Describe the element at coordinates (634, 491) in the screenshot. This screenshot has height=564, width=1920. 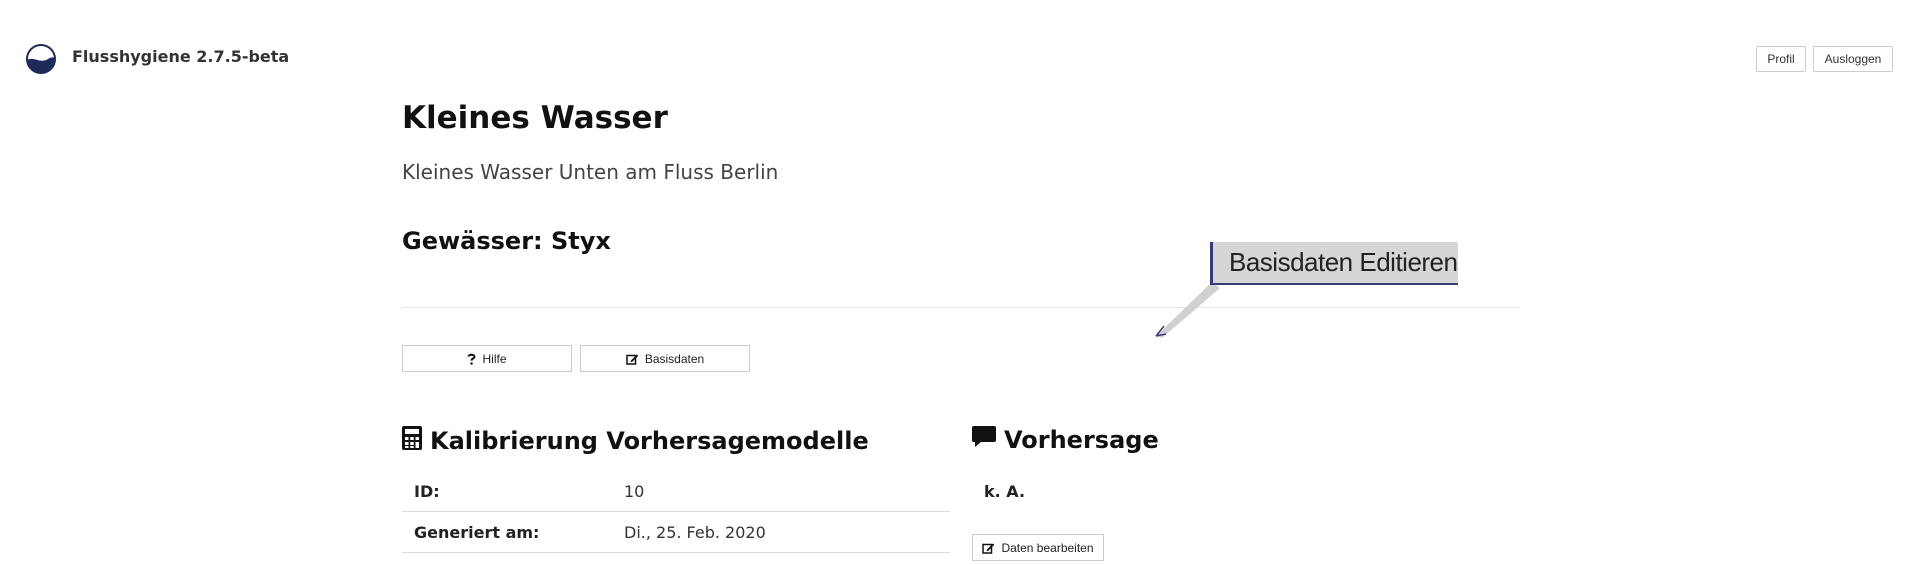
I see `row-value: 10` at that location.